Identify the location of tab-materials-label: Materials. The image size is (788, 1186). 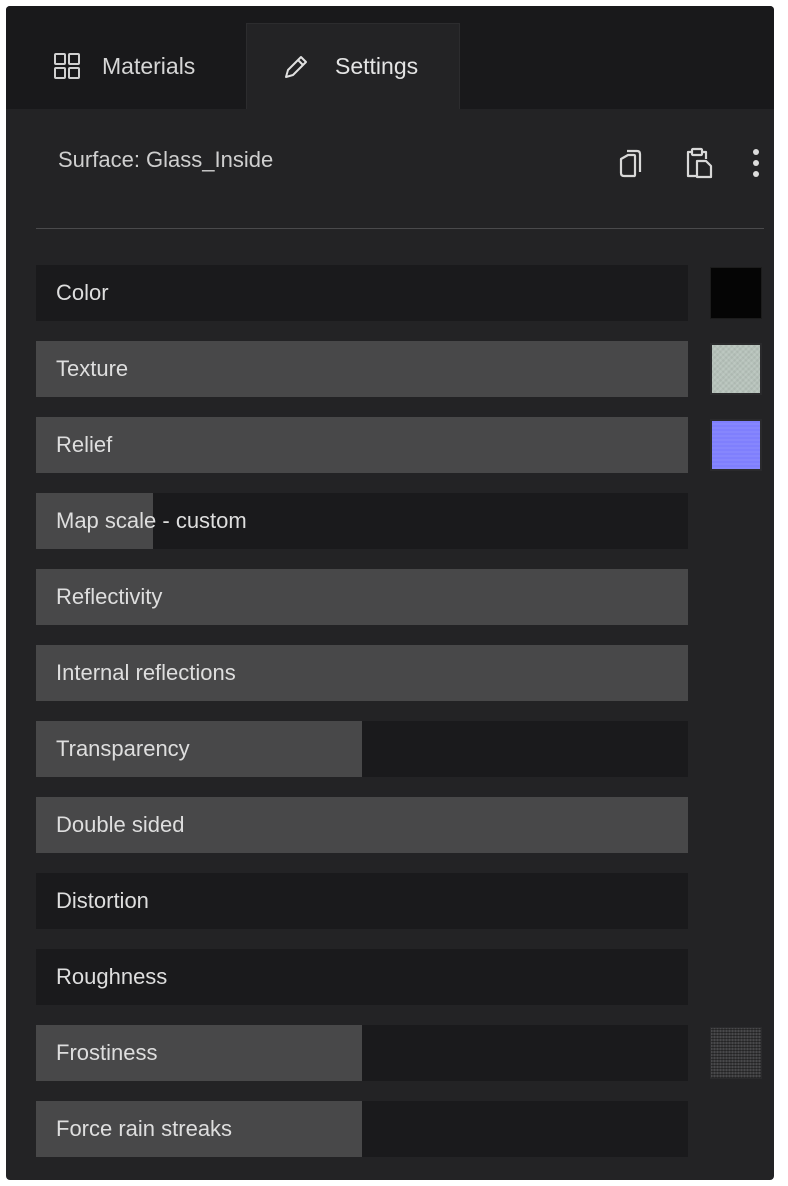
(149, 65).